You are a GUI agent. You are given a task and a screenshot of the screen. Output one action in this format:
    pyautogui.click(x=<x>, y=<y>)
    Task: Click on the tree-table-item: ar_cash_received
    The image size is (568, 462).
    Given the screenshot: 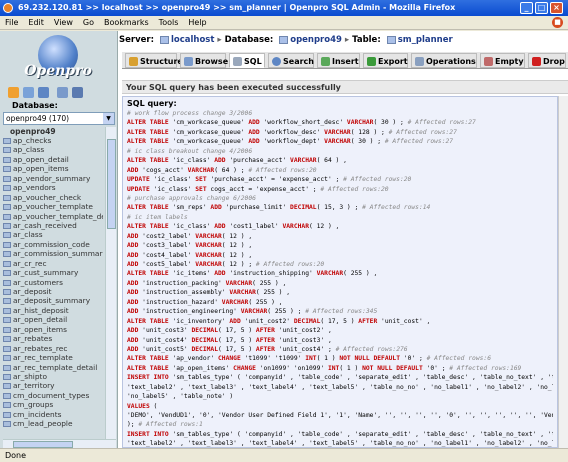 What is the action you would take?
    pyautogui.click(x=53, y=225)
    